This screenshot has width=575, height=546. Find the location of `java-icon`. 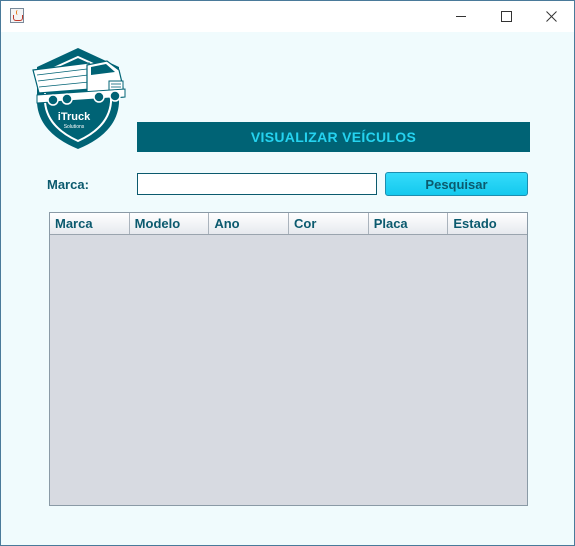

java-icon is located at coordinates (17, 15).